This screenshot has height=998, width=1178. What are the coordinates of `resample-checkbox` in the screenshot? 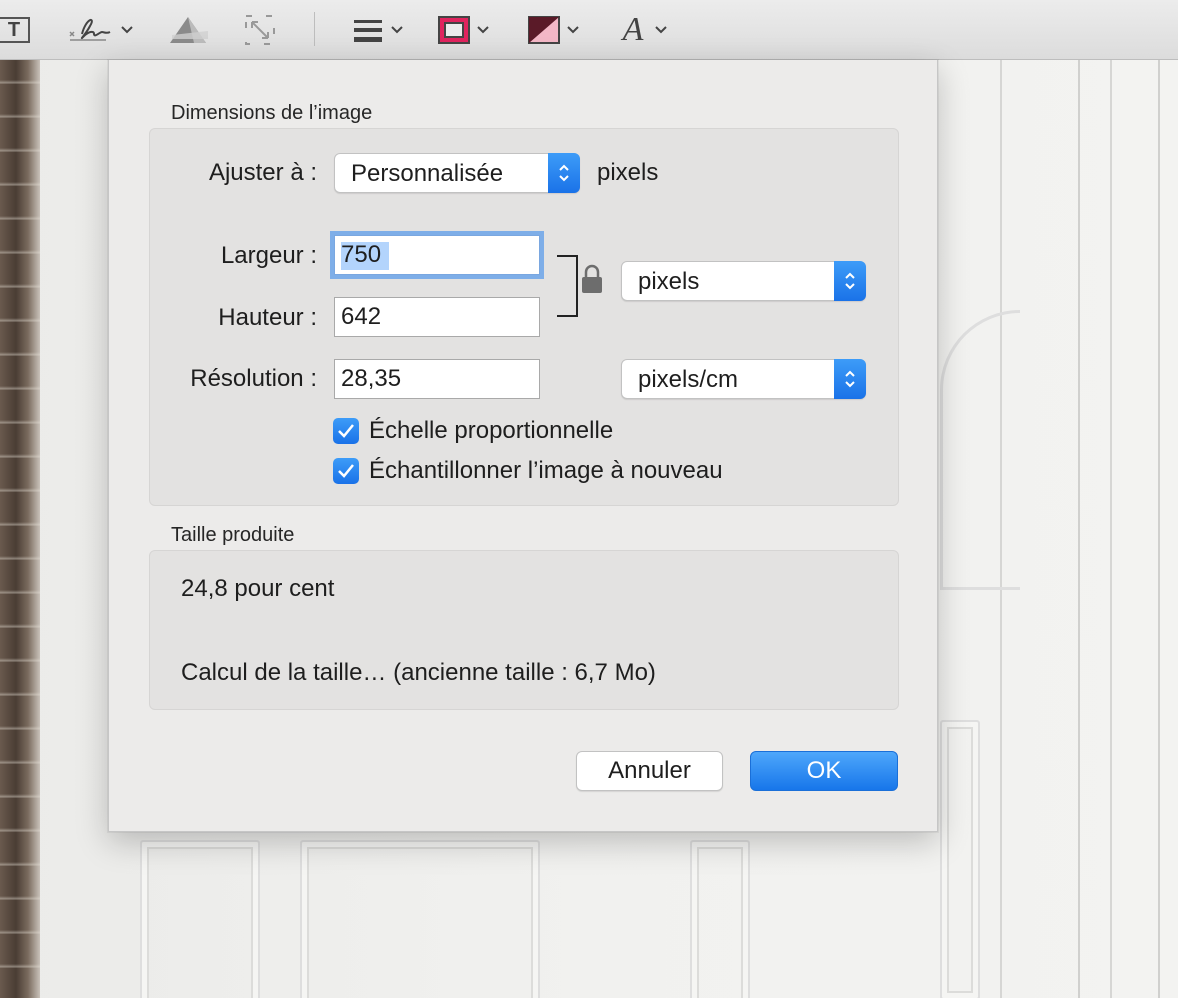 It's located at (346, 471).